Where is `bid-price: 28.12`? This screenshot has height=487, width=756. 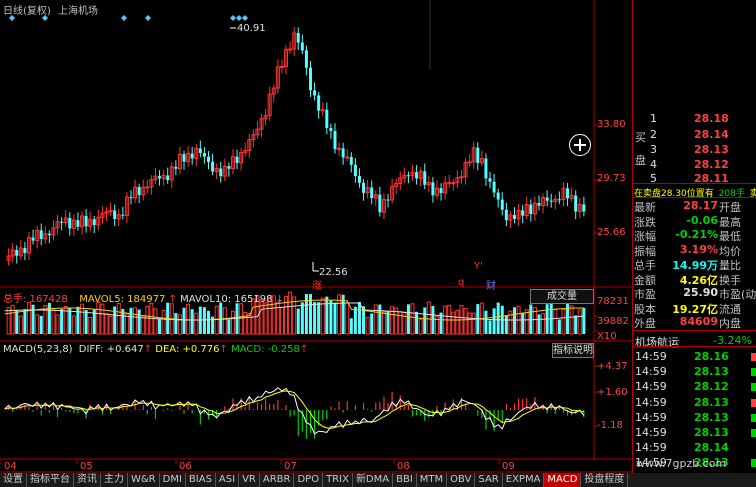 bid-price: 28.12 is located at coordinates (711, 164).